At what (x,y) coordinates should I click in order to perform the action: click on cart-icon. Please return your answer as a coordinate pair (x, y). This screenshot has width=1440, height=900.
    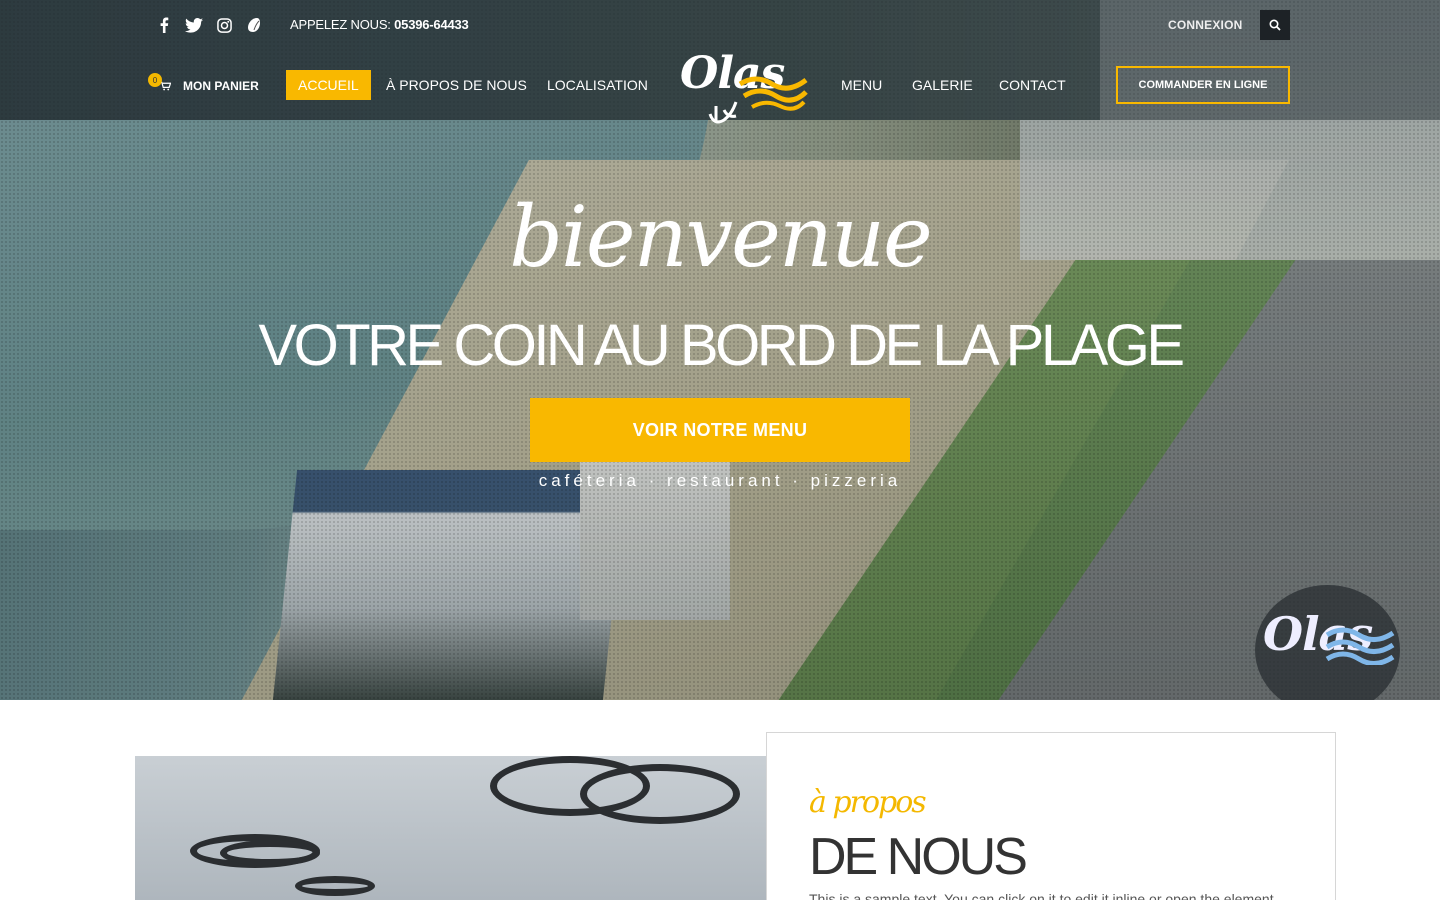
    Looking at the image, I should click on (165, 86).